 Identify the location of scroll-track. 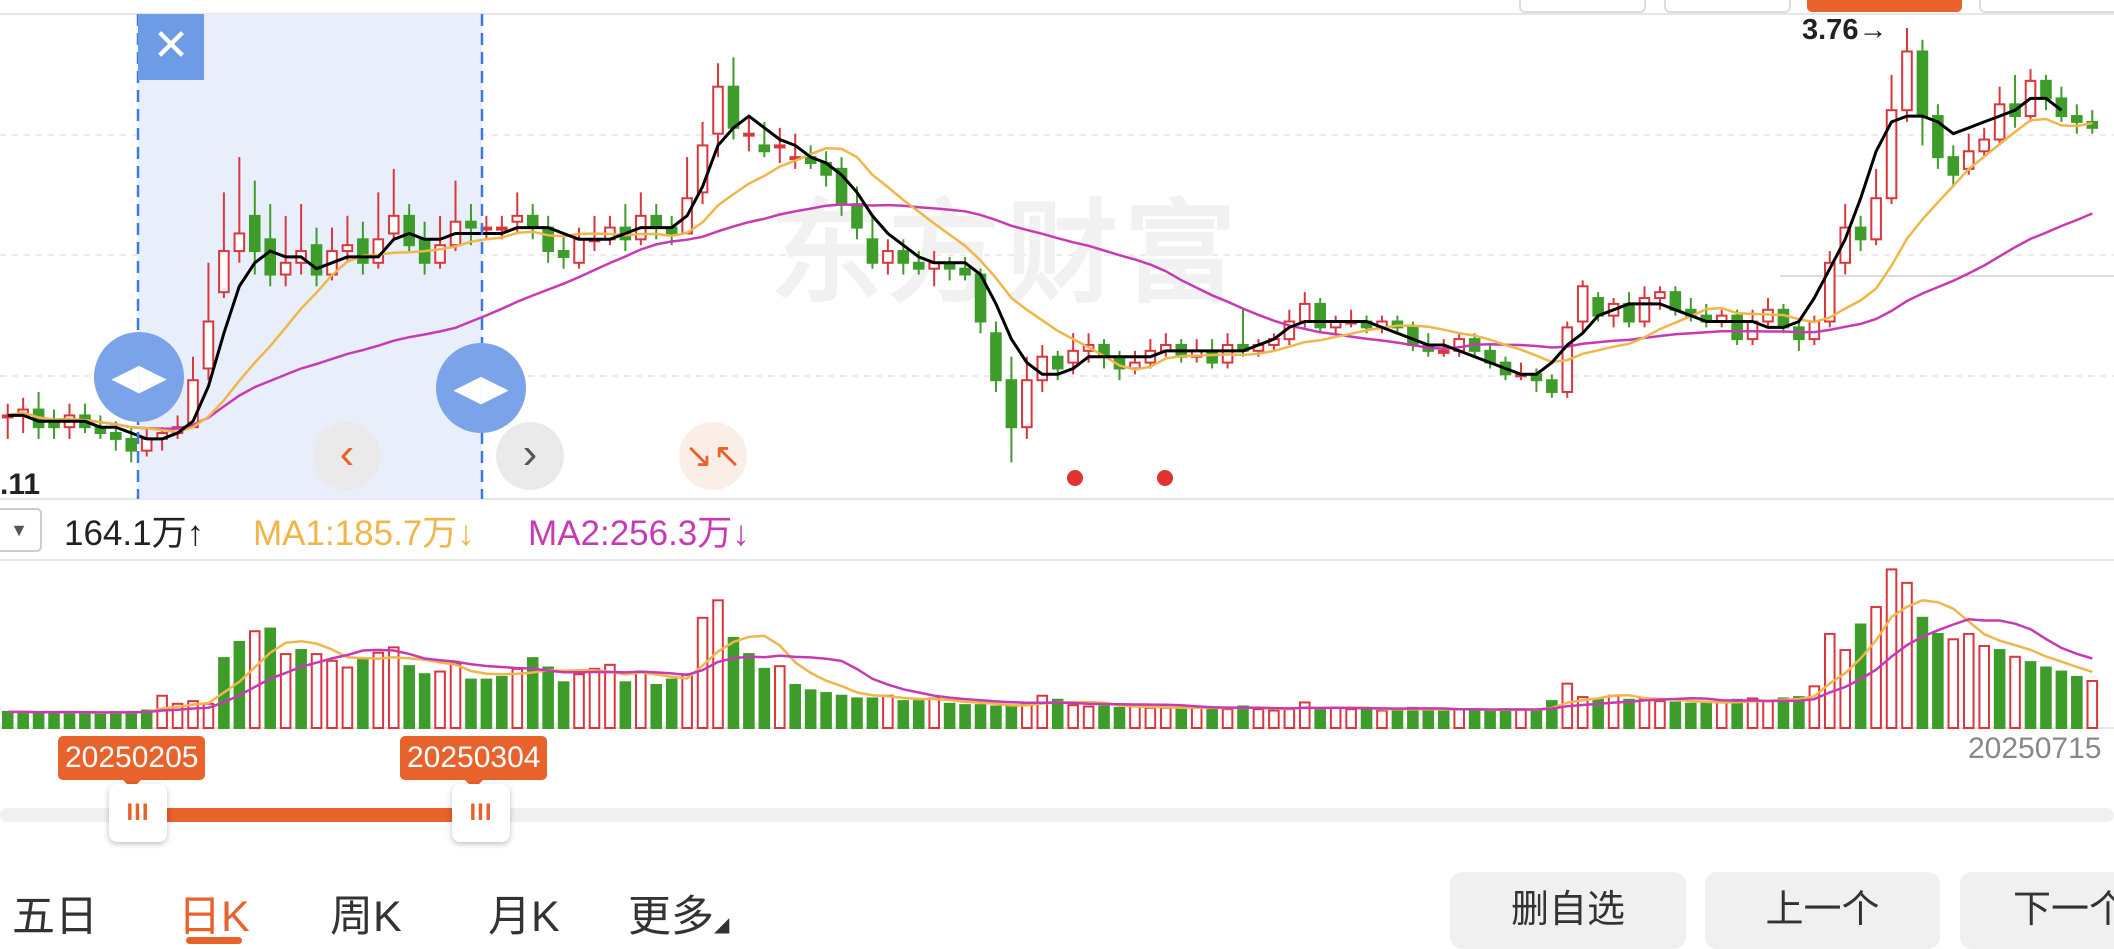
(1057, 815).